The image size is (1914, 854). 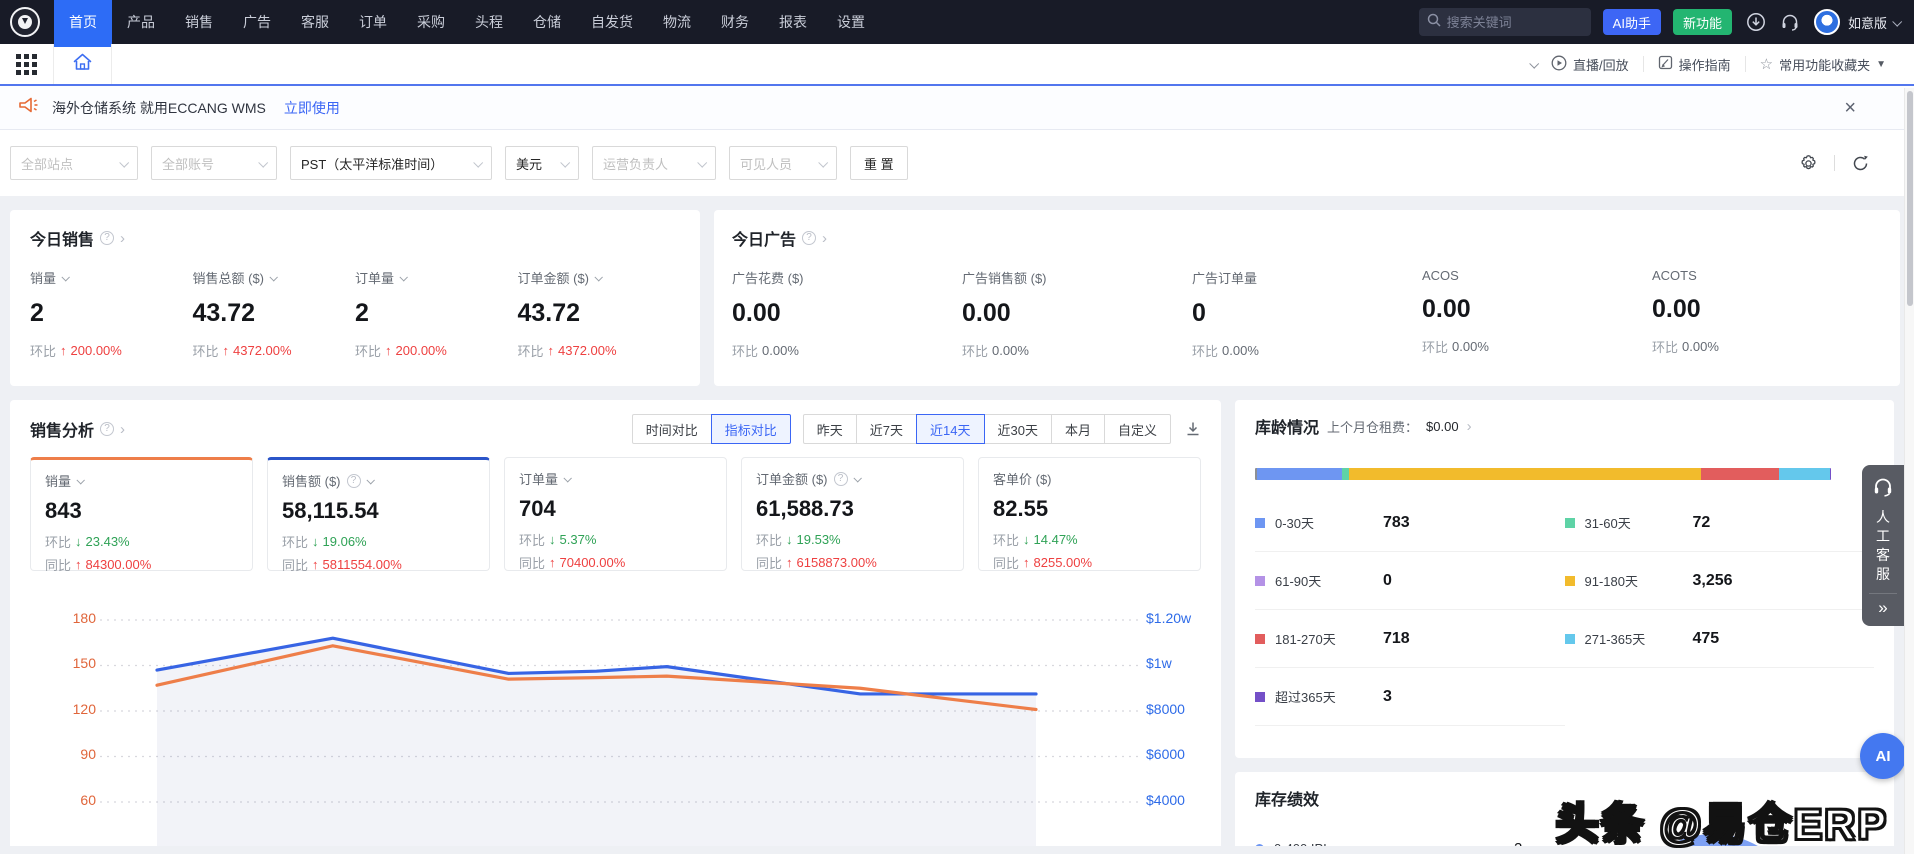 What do you see at coordinates (1193, 429) in the screenshot?
I see `export-download-icon` at bounding box center [1193, 429].